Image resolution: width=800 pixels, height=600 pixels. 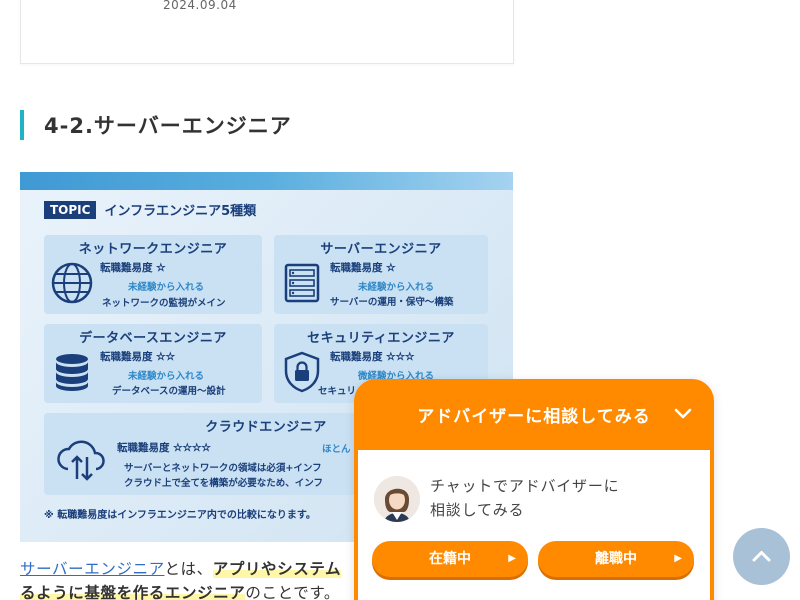 What do you see at coordinates (292, 592) in the screenshot?
I see `paragraph-text-end: のことです。` at bounding box center [292, 592].